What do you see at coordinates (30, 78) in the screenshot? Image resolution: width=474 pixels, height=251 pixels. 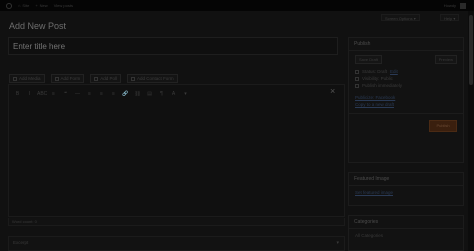 I see `add-media-label: Add Media` at bounding box center [30, 78].